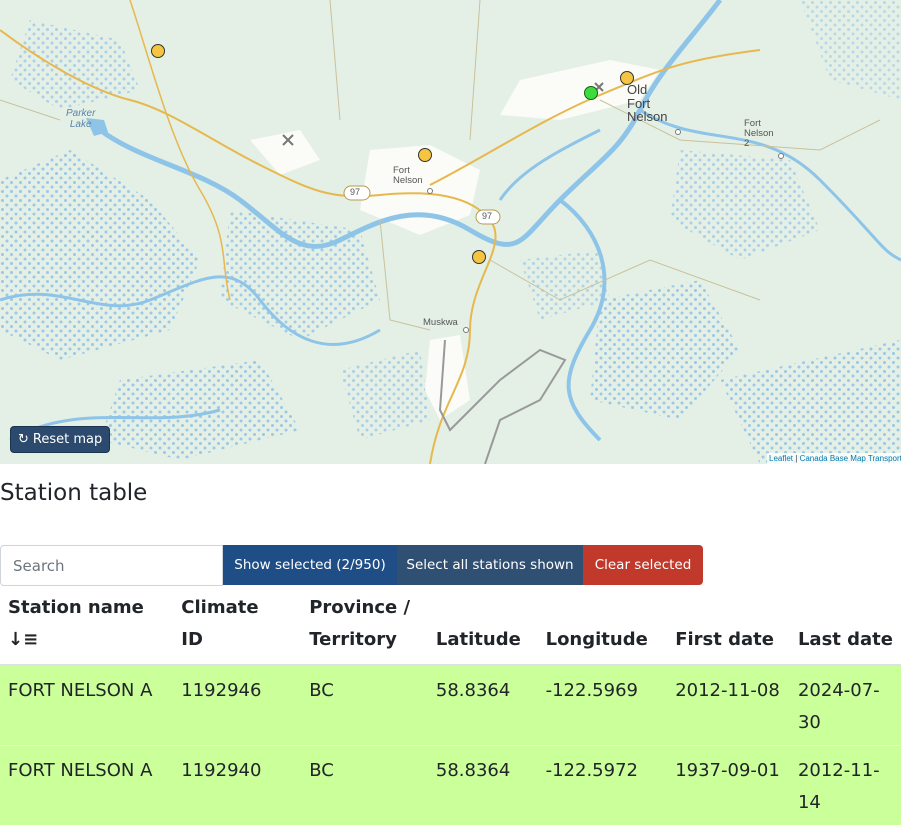  Describe the element at coordinates (643, 565) in the screenshot. I see `clear-selected-button: Clear selected` at that location.